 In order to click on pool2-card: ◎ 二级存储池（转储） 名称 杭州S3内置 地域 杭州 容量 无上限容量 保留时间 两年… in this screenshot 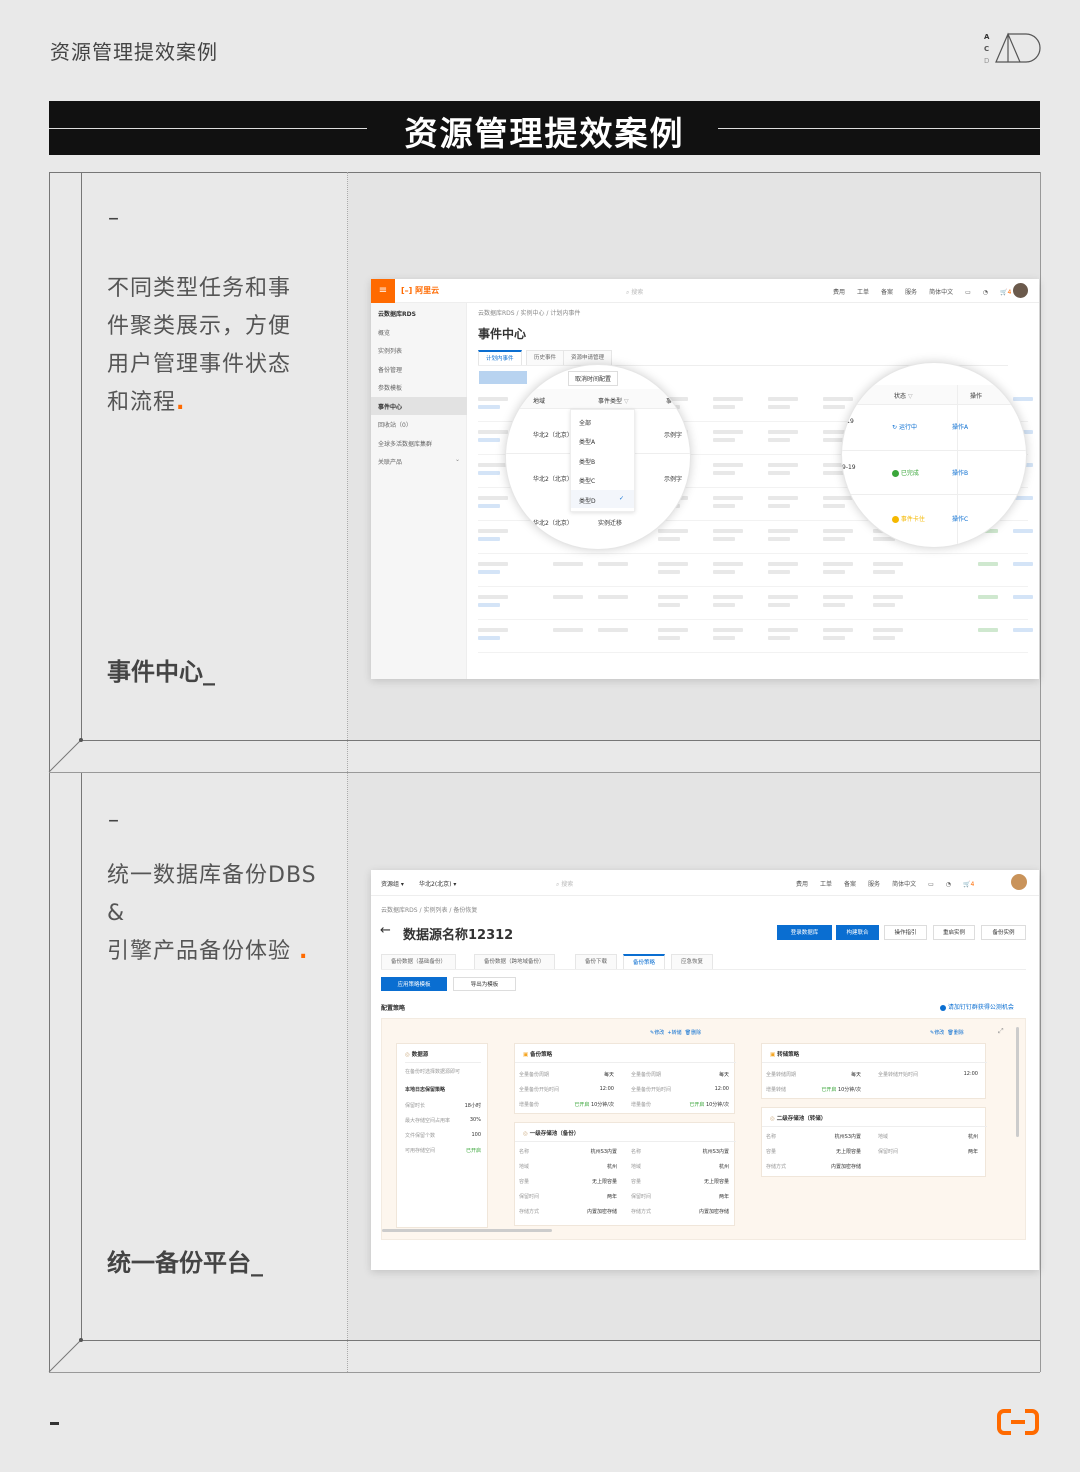, I will do `click(874, 1142)`.